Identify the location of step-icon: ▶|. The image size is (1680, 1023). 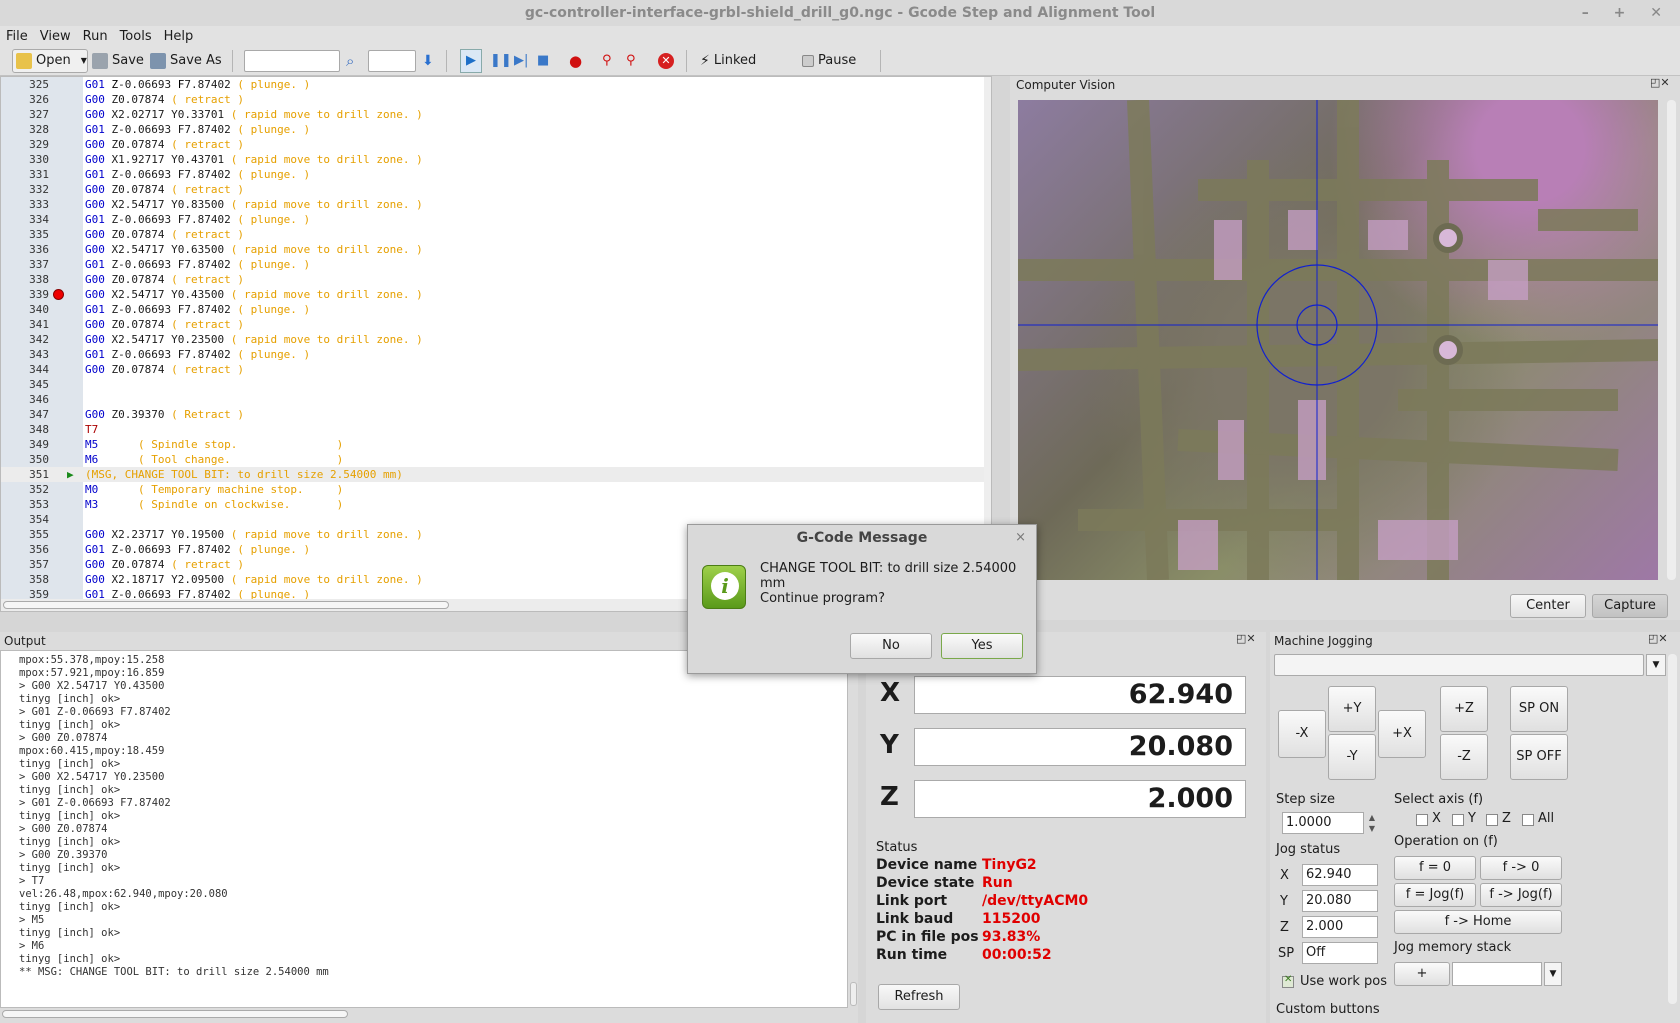
(521, 61).